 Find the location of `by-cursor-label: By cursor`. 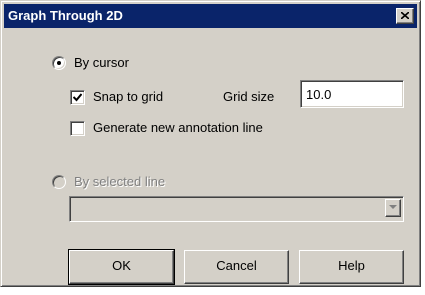

by-cursor-label: By cursor is located at coordinates (101, 62).